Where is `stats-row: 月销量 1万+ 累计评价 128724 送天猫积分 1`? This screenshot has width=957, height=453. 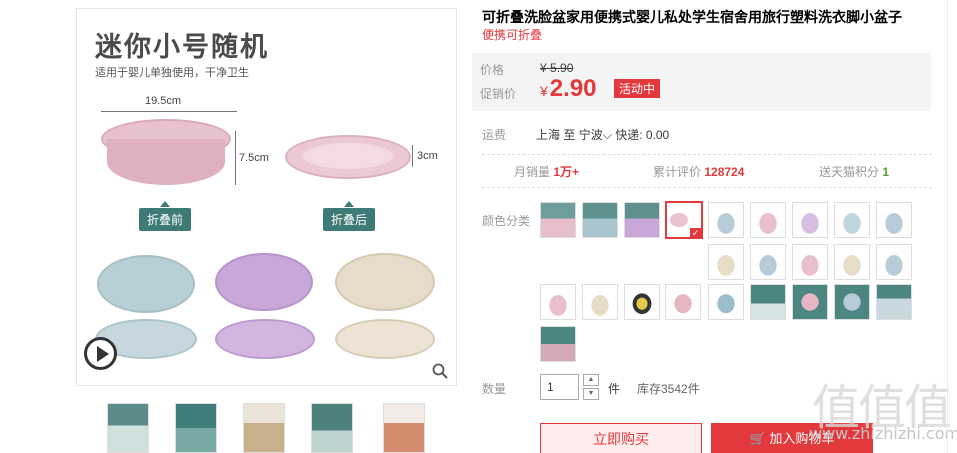 stats-row: 月销量 1万+ 累计评价 128724 送天猫积分 1 is located at coordinates (707, 172).